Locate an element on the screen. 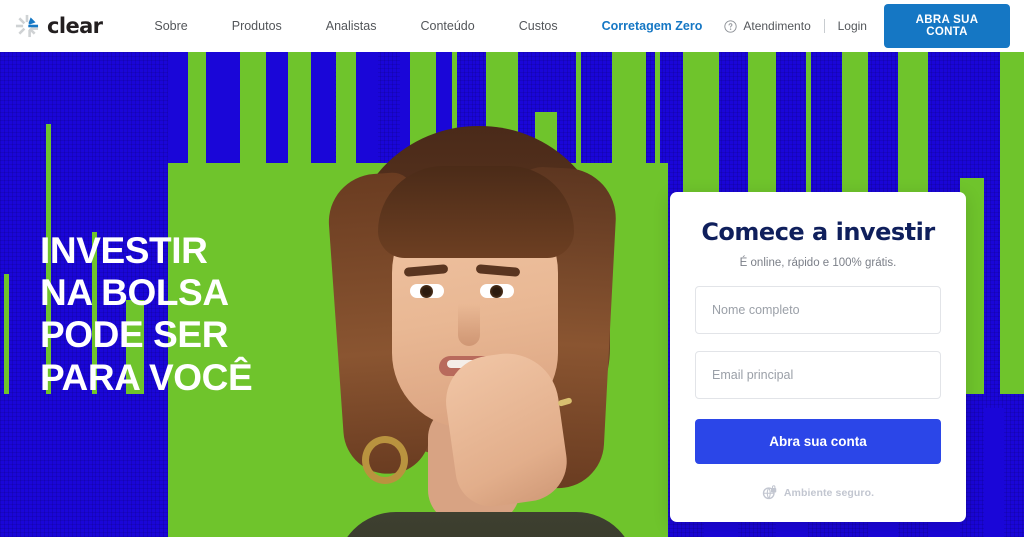 This screenshot has height=537, width=1024. nav-item-custos: Custos is located at coordinates (538, 26).